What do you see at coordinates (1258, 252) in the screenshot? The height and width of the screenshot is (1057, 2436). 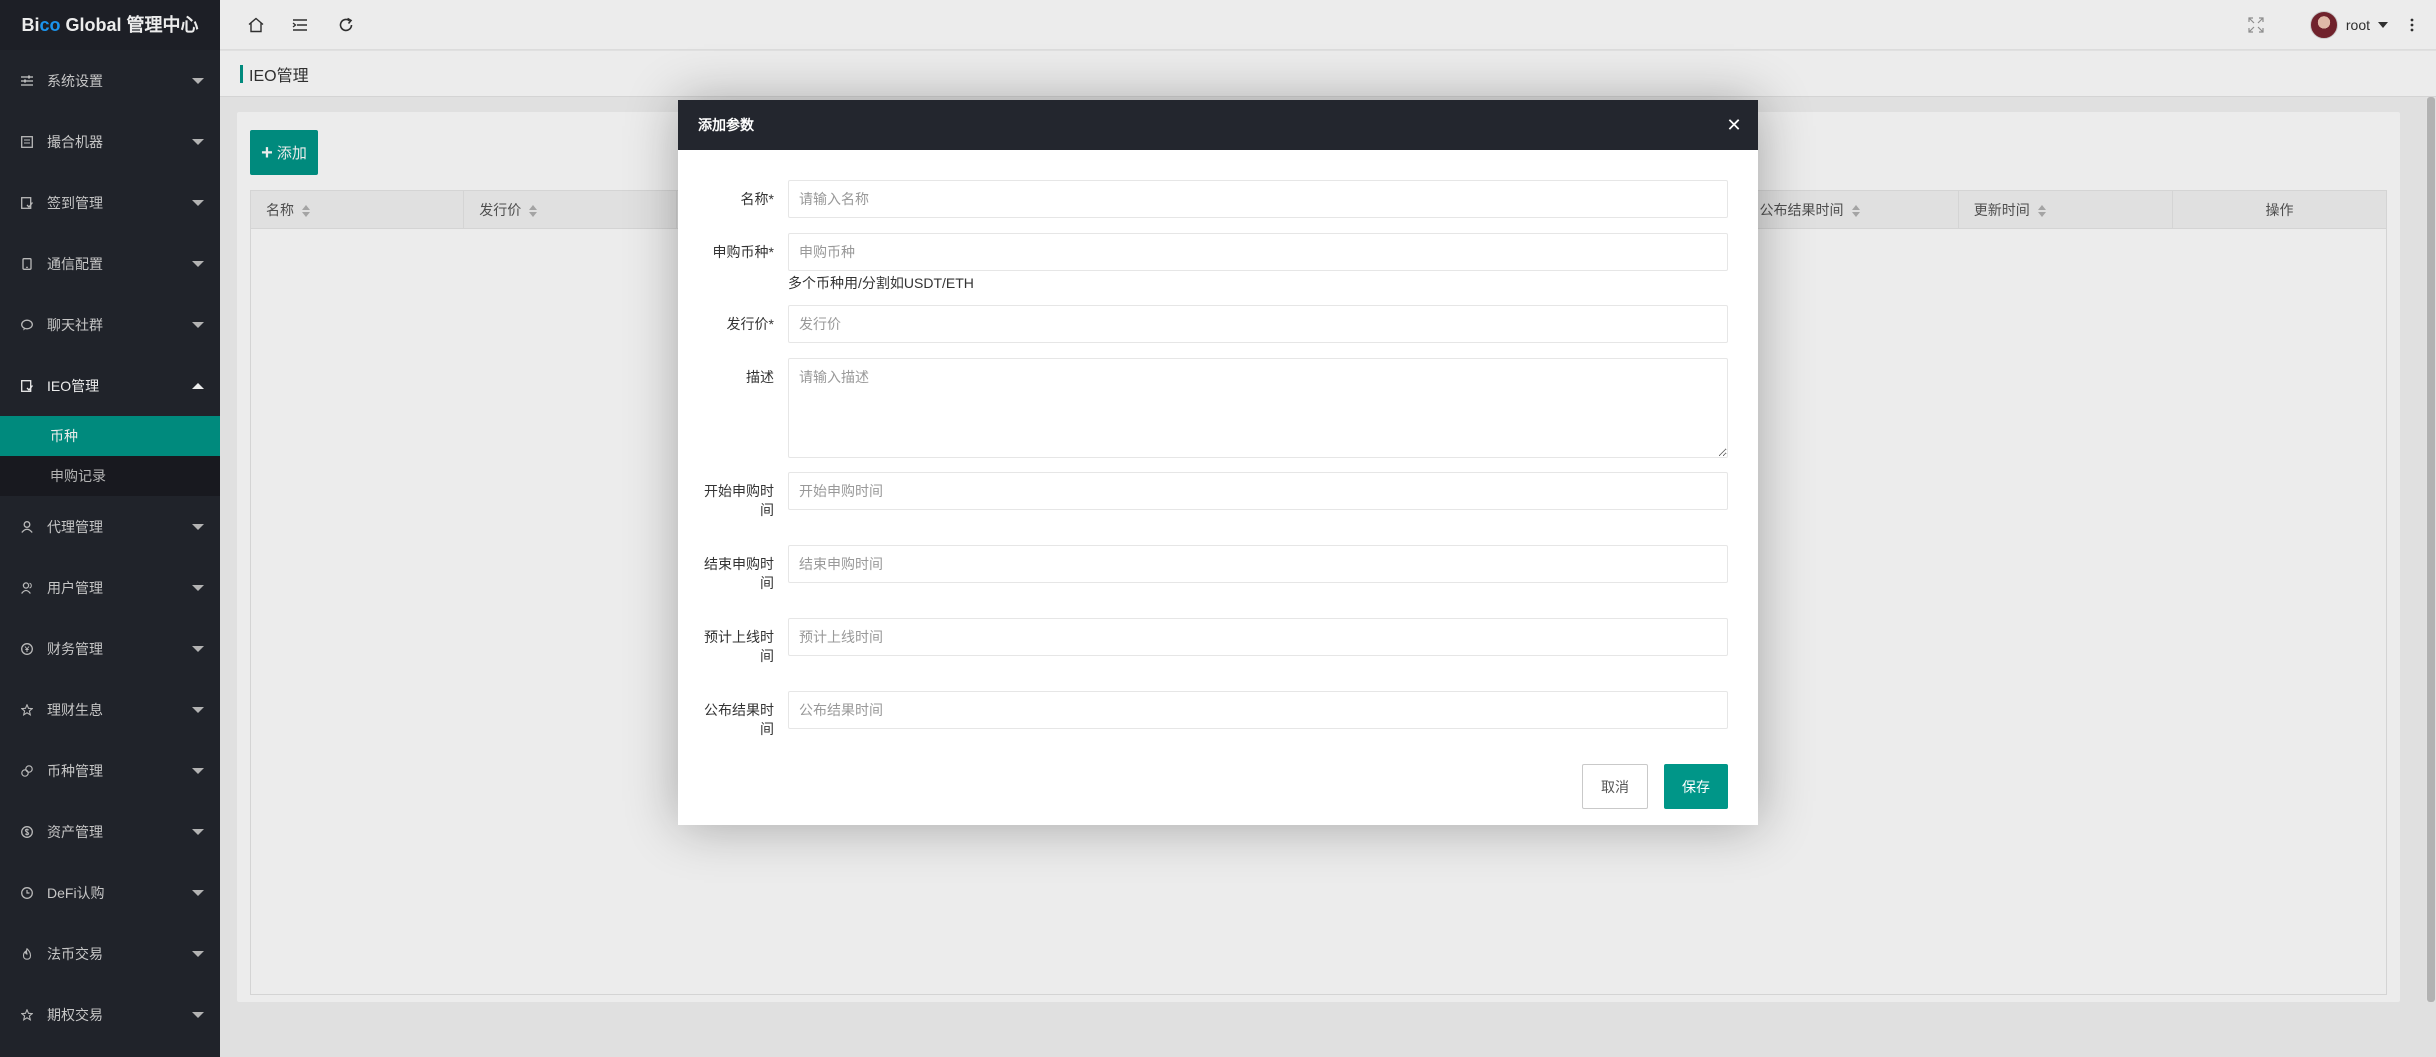 I see `coin-input` at bounding box center [1258, 252].